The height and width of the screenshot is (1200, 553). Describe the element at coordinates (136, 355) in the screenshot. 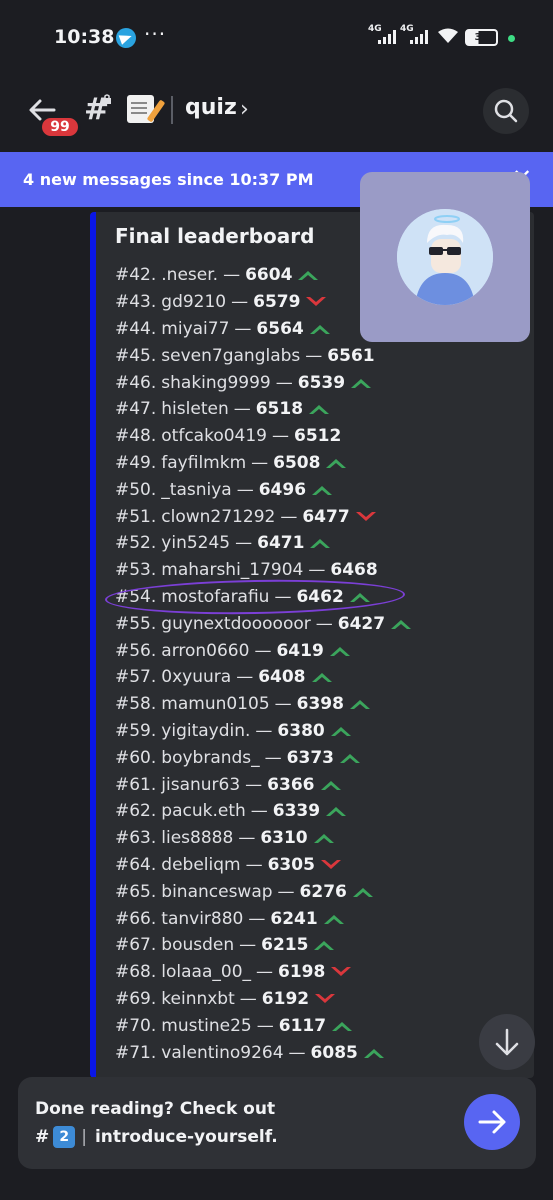

I see `row-rank: #45.` at that location.